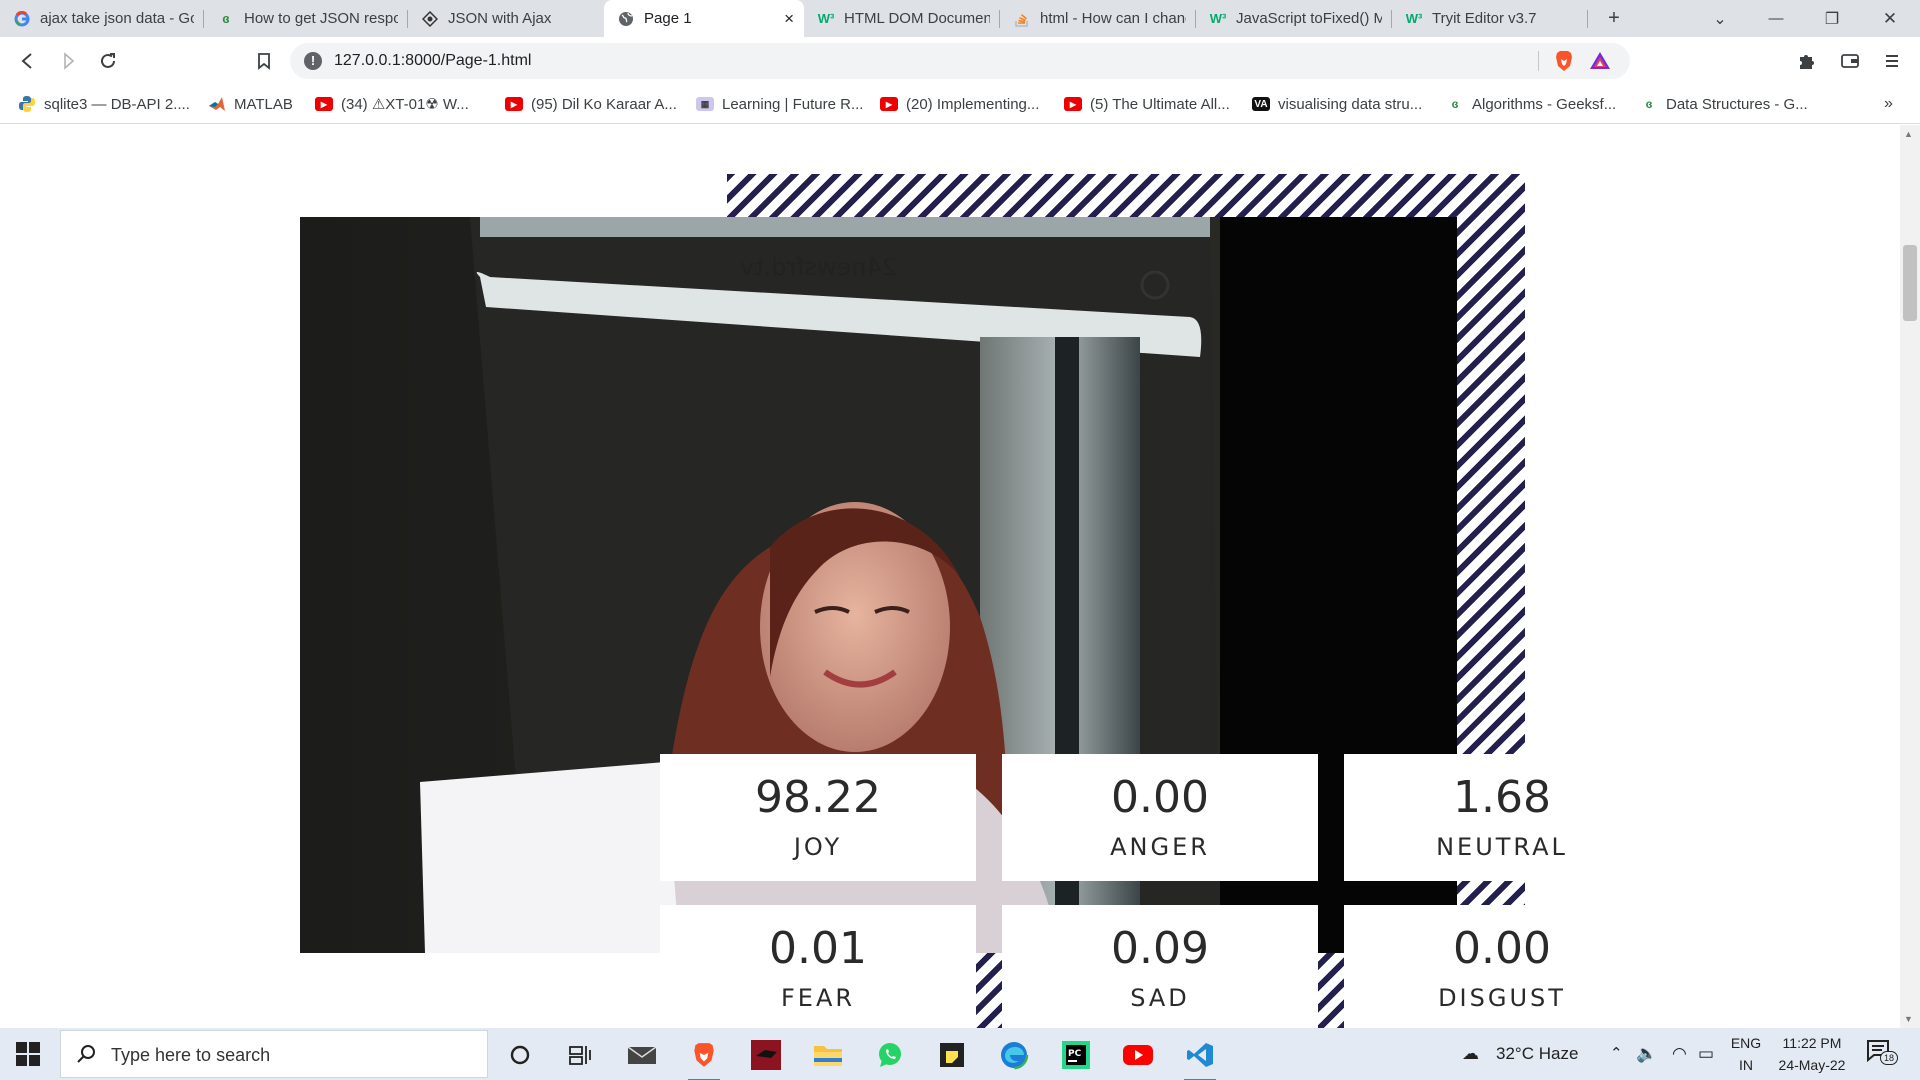 The height and width of the screenshot is (1080, 1920). I want to click on start-button, so click(28, 1054).